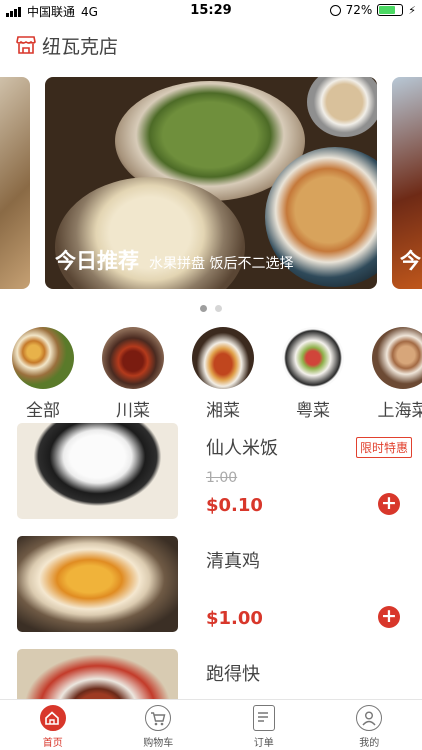 The width and height of the screenshot is (422, 750). I want to click on category-cantonese: 粤菜, so click(313, 374).